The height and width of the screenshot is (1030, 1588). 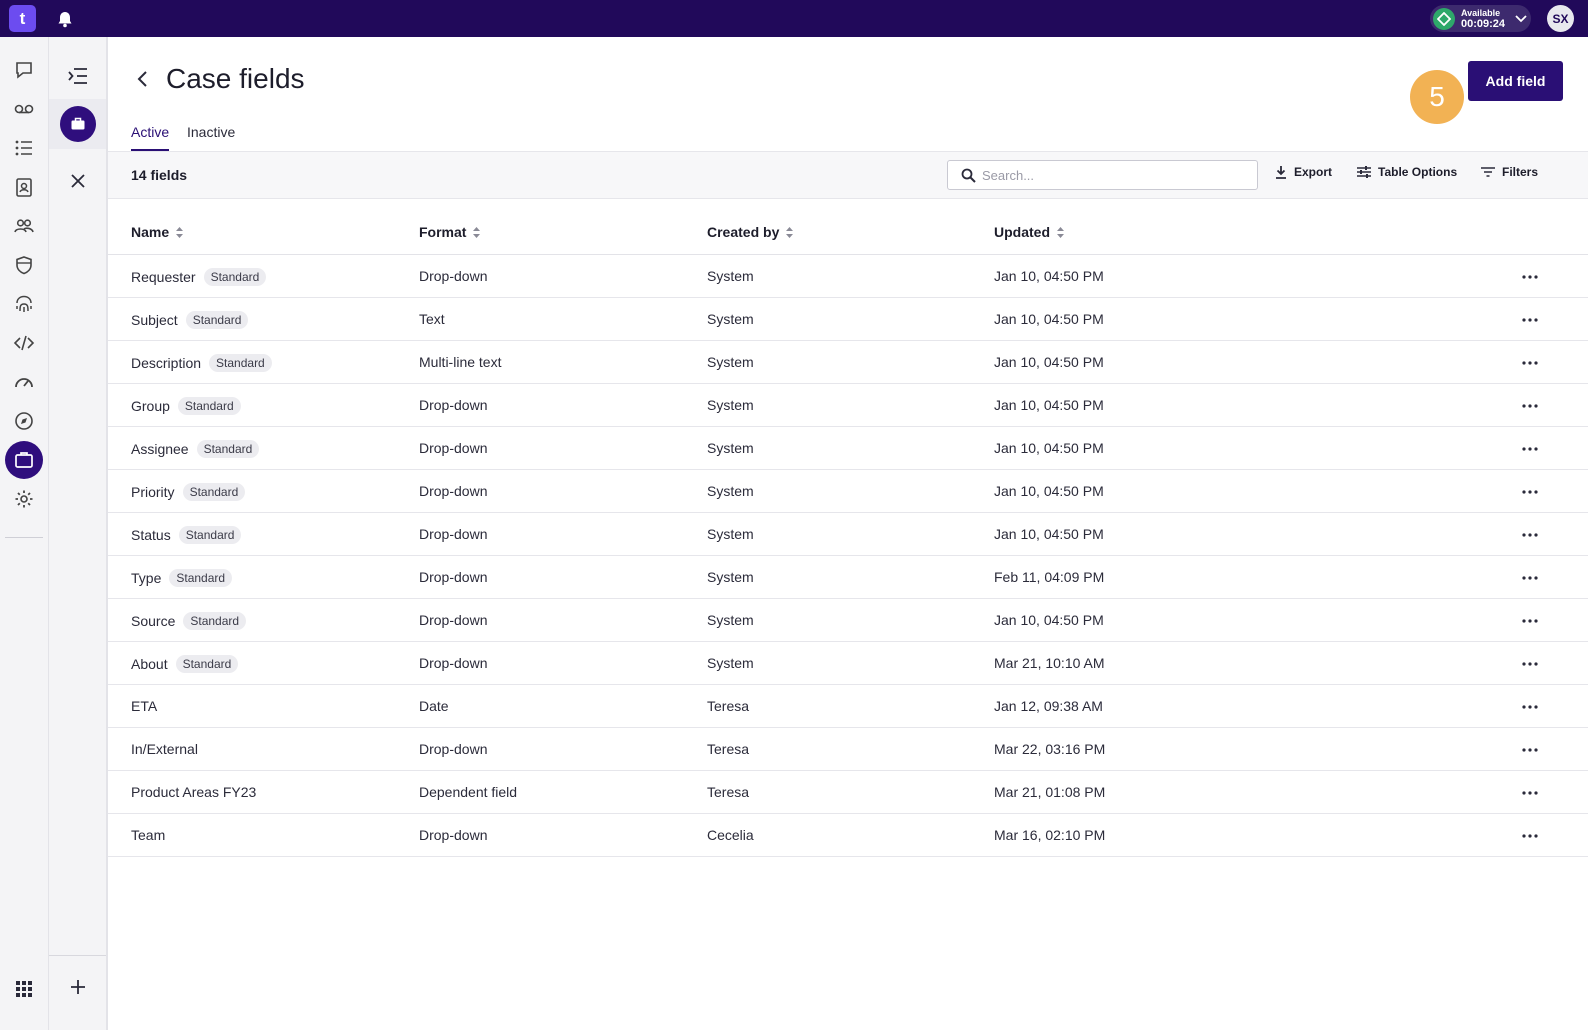 I want to click on chevron-down-icon, so click(x=1521, y=18).